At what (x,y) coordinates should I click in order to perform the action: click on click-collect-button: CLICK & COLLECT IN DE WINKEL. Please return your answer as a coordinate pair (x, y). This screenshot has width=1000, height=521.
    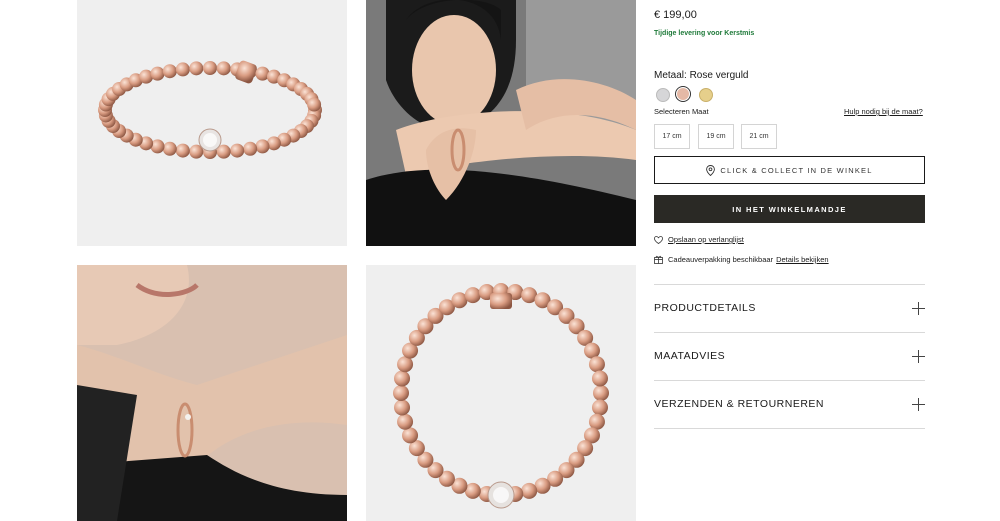
    Looking at the image, I should click on (789, 170).